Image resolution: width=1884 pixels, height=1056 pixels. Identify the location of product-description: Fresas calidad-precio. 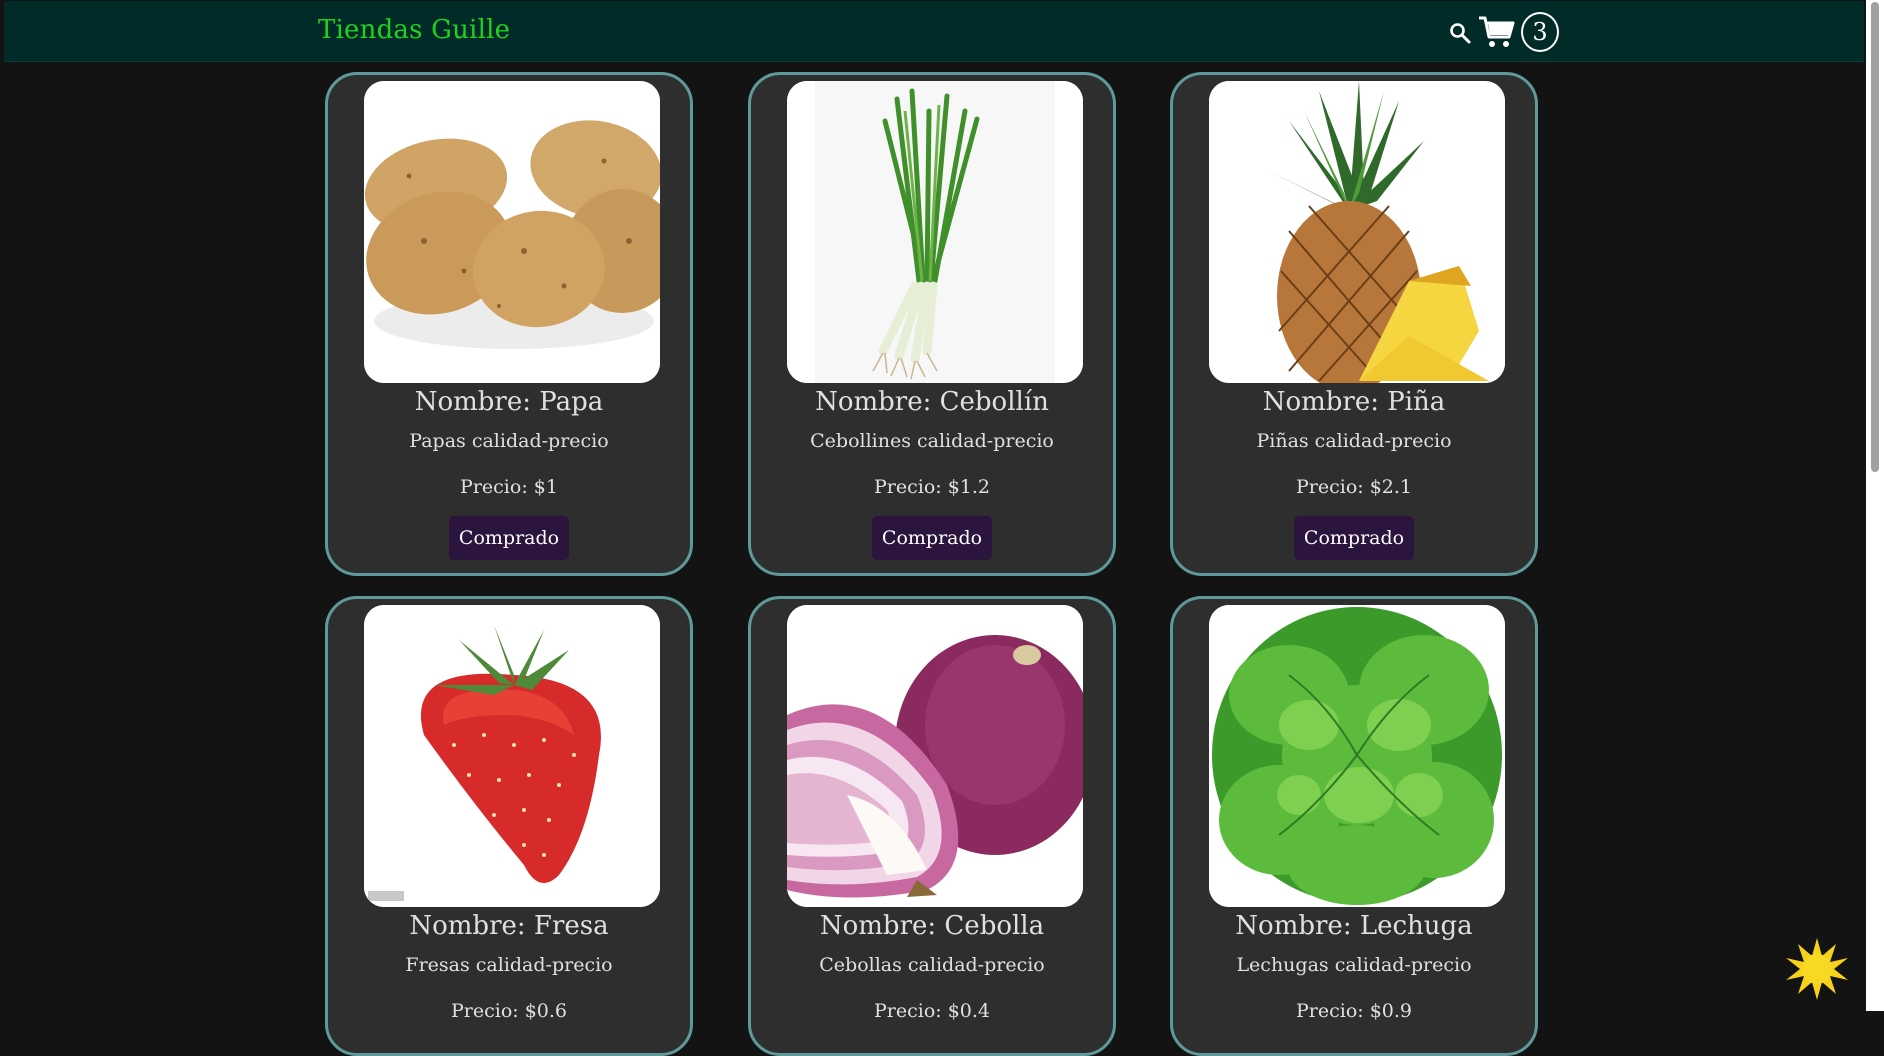
(509, 965).